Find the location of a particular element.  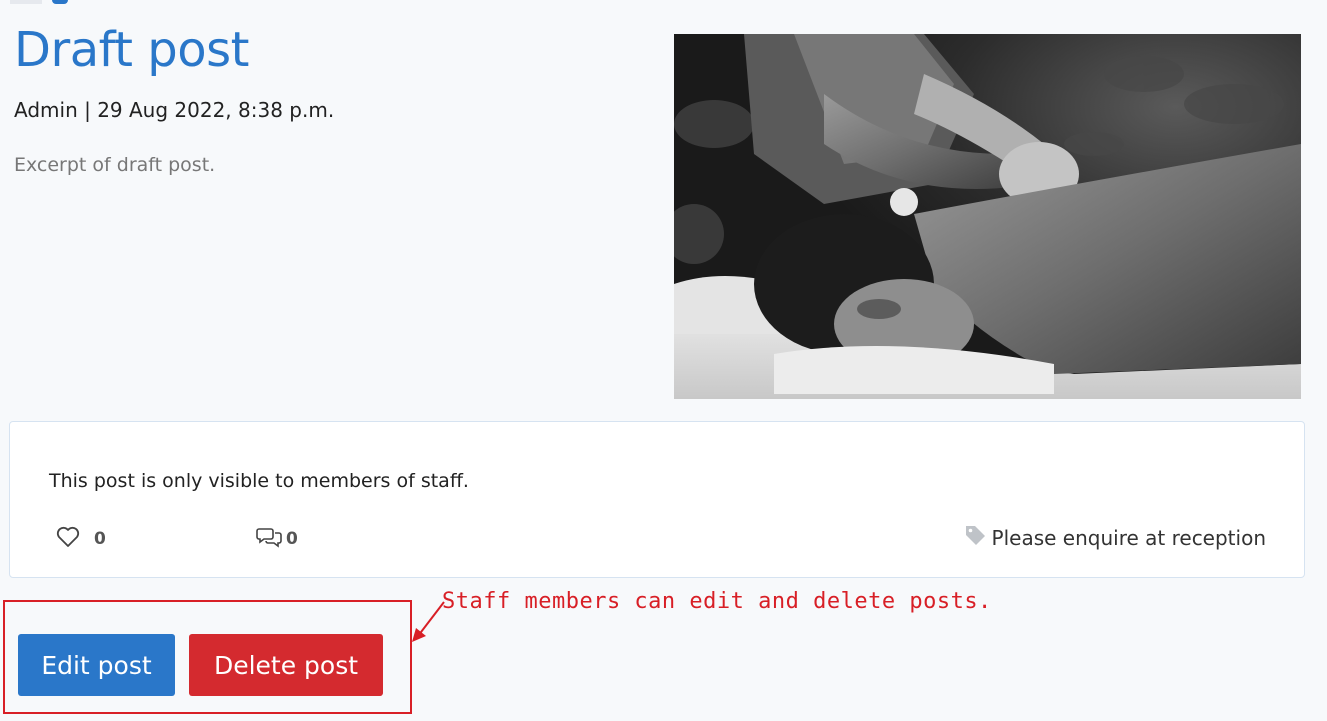

delete-post-button: Delete post is located at coordinates (286, 665).